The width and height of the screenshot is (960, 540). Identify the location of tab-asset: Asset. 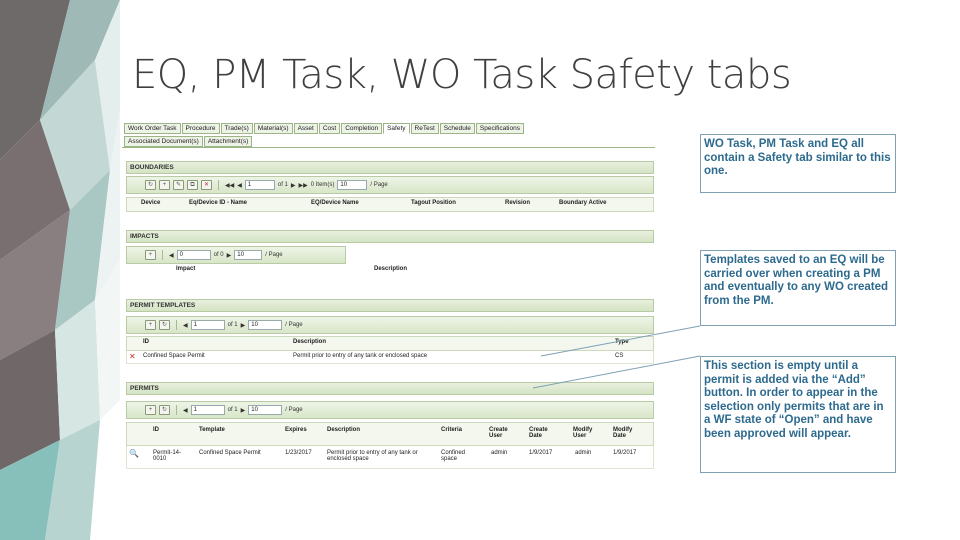
(305, 128).